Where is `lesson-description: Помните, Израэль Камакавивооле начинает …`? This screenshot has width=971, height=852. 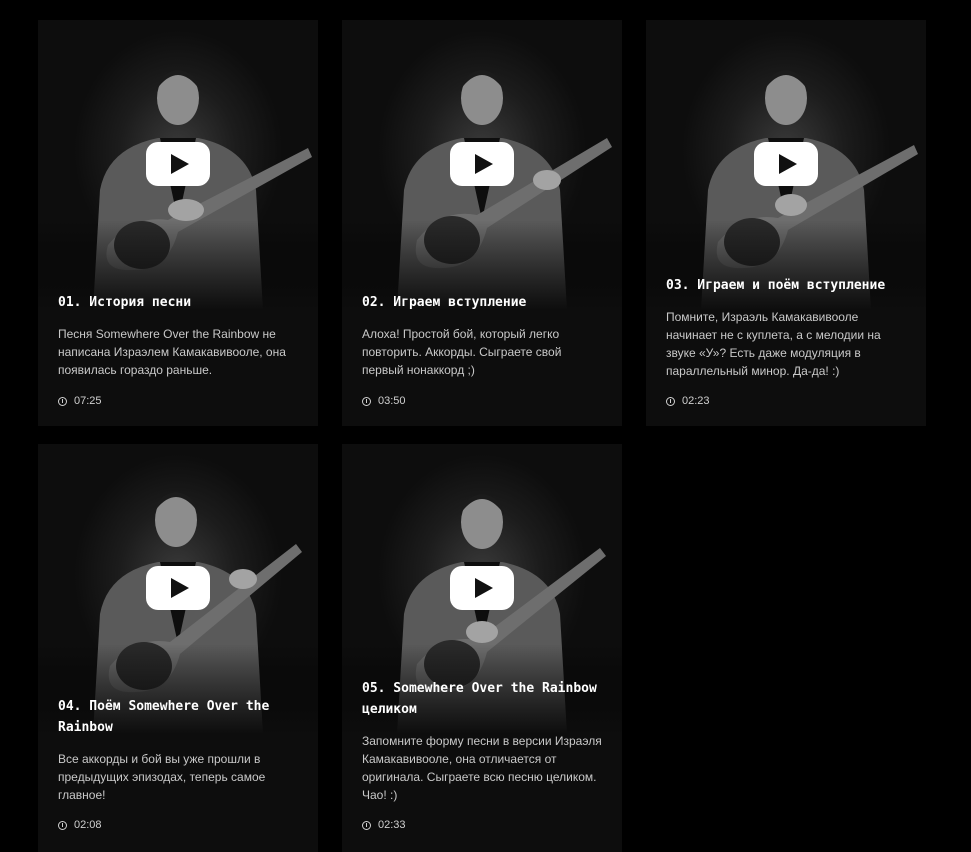
lesson-description: Помните, Израэль Камакавивооле начинает … is located at coordinates (773, 344).